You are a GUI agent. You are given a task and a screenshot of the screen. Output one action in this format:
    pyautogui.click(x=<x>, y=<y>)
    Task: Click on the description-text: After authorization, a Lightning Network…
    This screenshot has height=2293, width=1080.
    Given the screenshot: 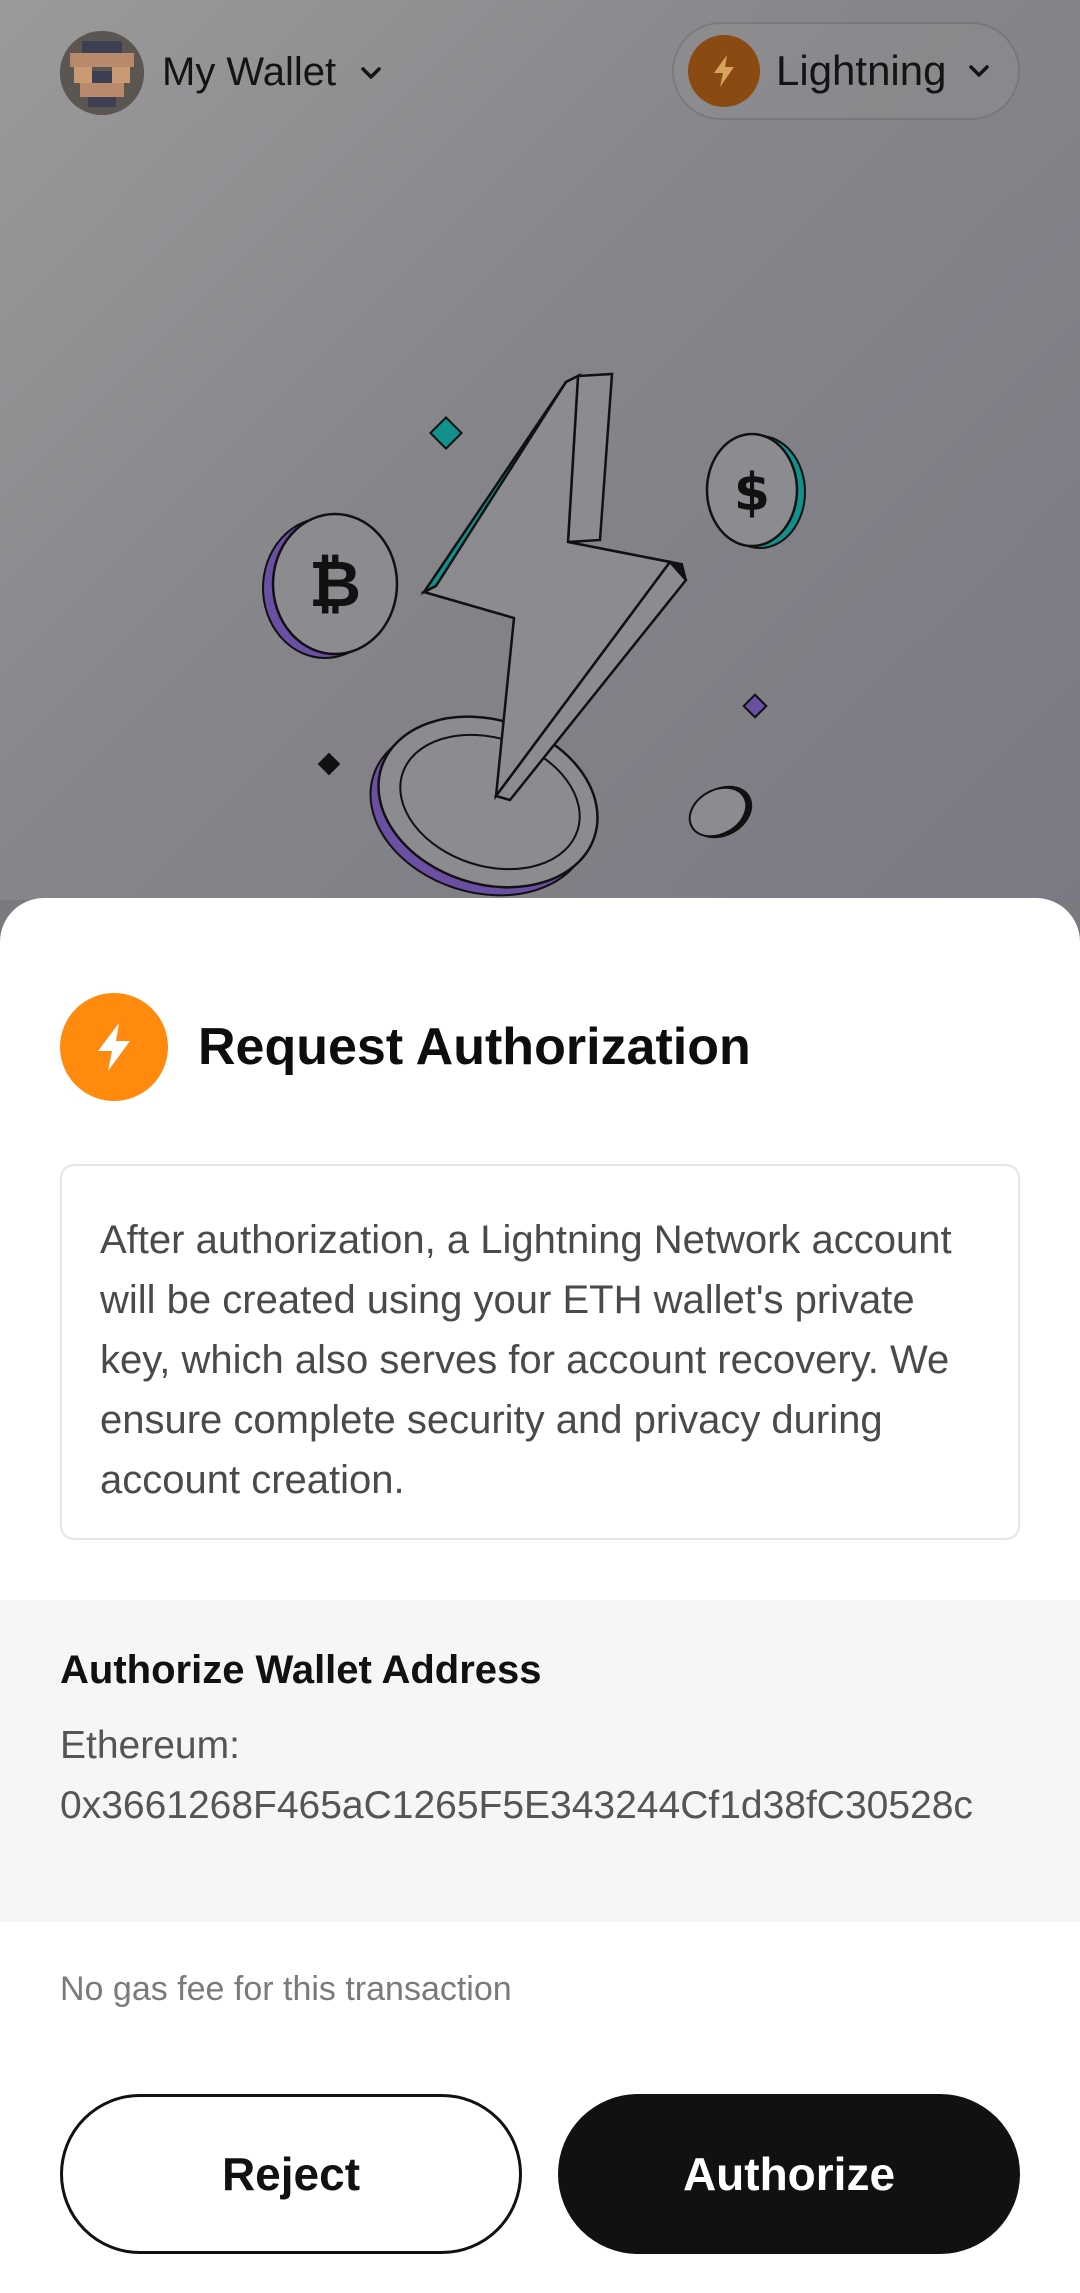 What is the action you would take?
    pyautogui.click(x=526, y=1360)
    